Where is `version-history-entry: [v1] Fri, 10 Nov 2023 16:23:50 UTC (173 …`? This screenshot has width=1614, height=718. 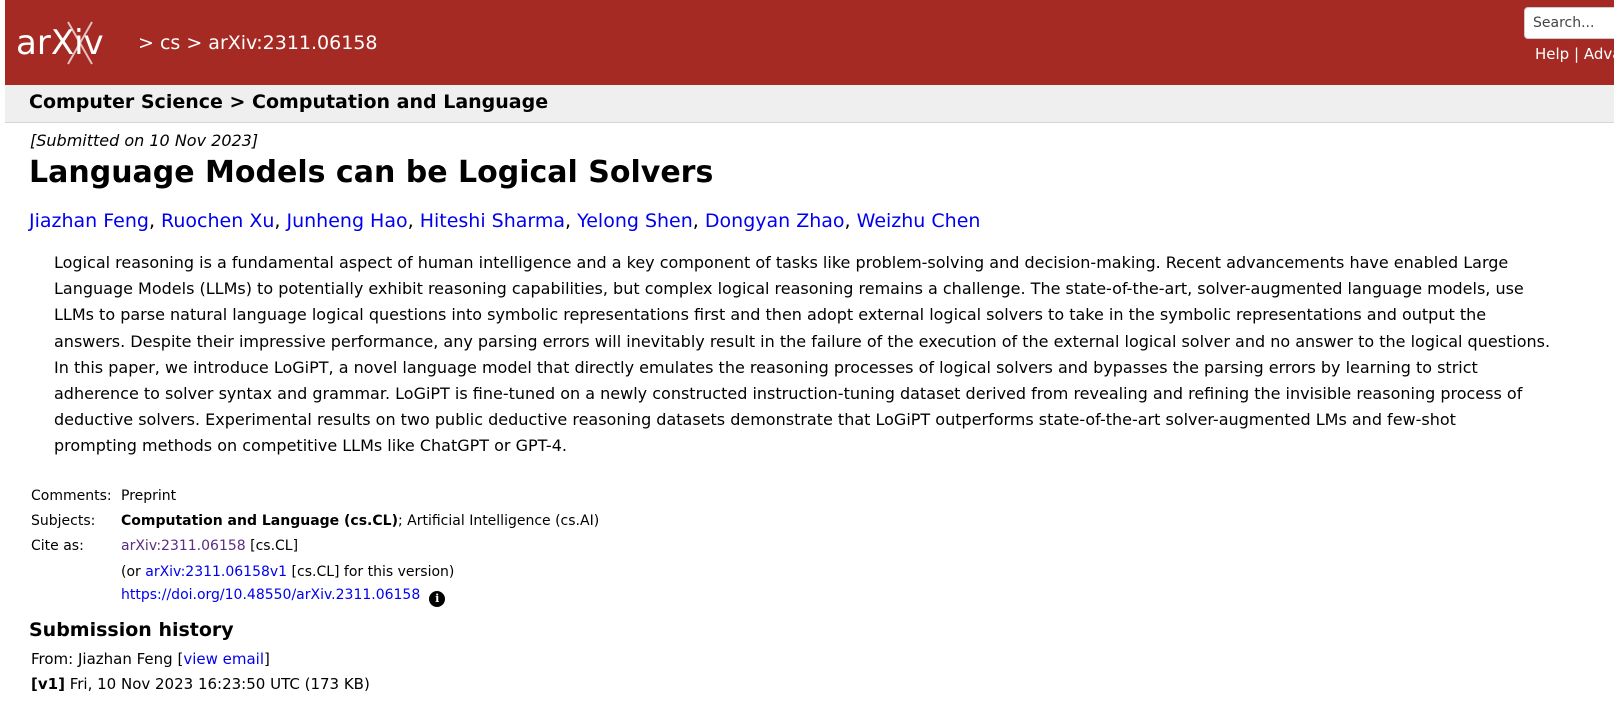 version-history-entry: [v1] Fri, 10 Nov 2023 16:23:50 UTC (173 … is located at coordinates (200, 684).